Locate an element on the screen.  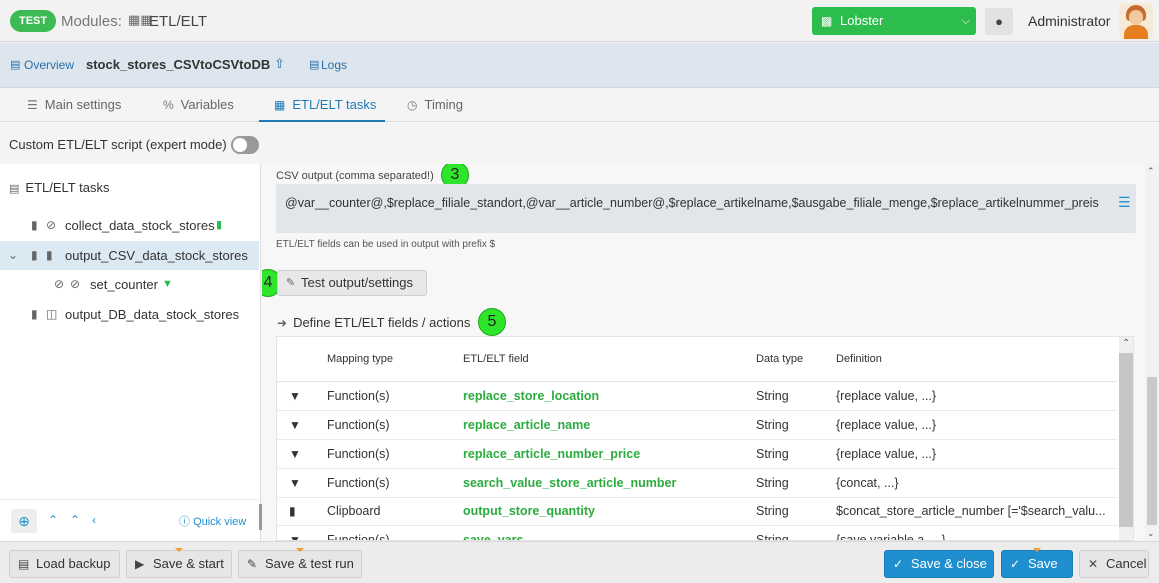
chart-icon: ▩ is located at coordinates (827, 21).